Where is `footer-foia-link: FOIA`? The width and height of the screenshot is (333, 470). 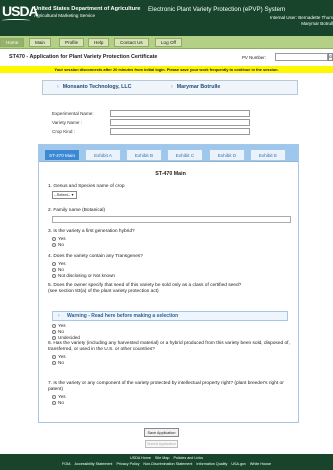 footer-foia-link: FOIA is located at coordinates (66, 464).